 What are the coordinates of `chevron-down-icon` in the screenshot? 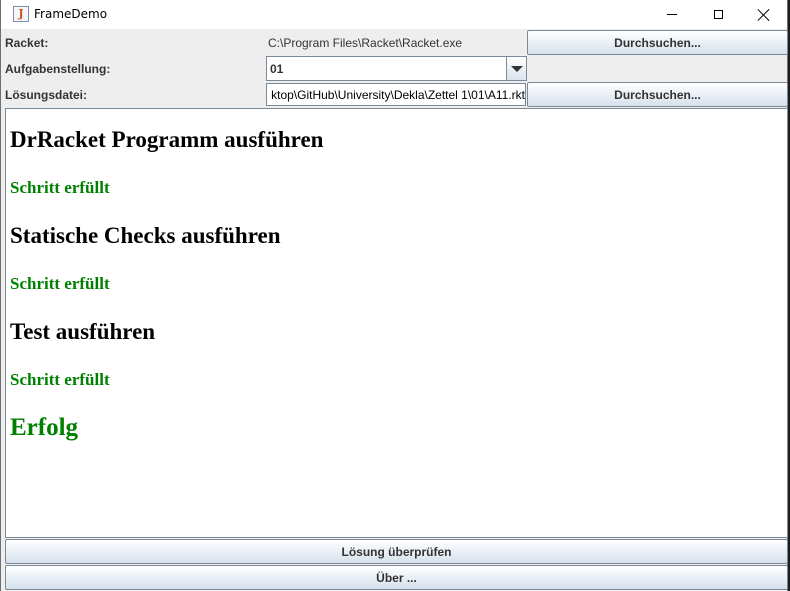 It's located at (516, 68).